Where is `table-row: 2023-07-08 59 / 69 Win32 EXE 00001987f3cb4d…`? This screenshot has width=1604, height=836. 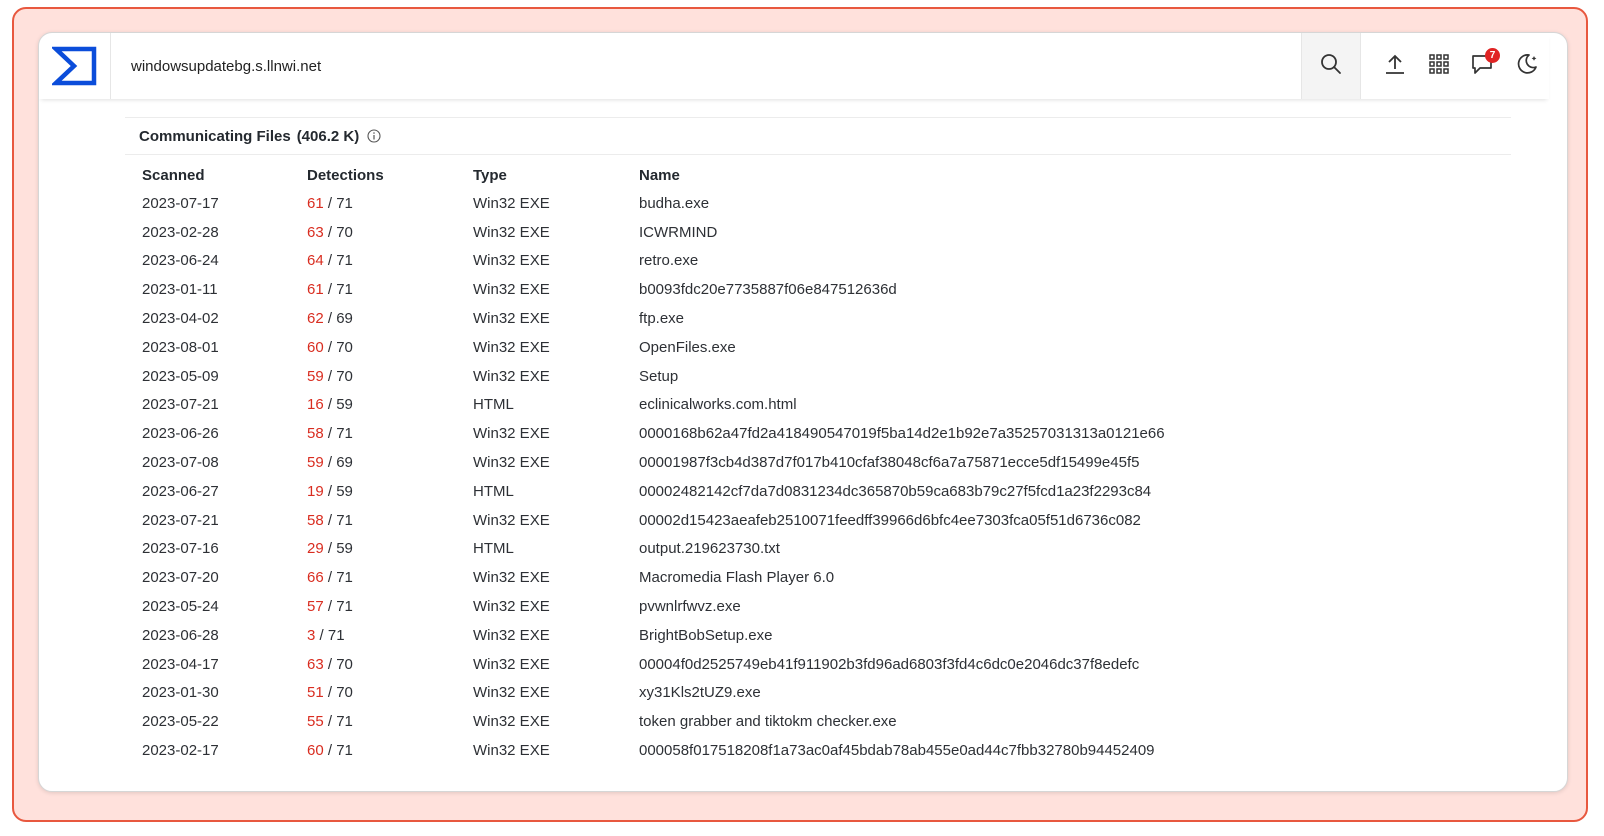 table-row: 2023-07-08 59 / 69 Win32 EXE 00001987f3cb4d… is located at coordinates (825, 462).